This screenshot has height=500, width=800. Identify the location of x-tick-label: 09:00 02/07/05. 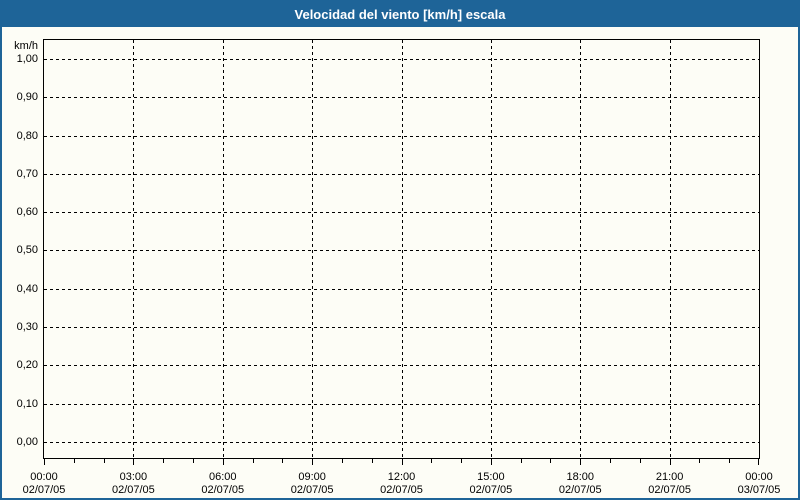
(312, 484).